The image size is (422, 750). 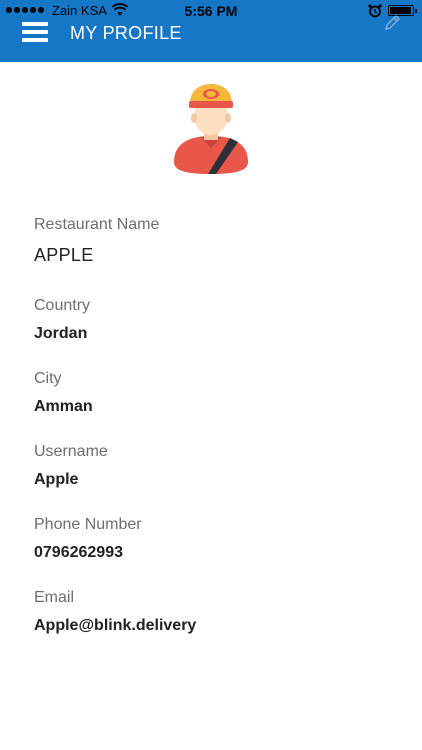 I want to click on country-value: Jordan, so click(x=61, y=333).